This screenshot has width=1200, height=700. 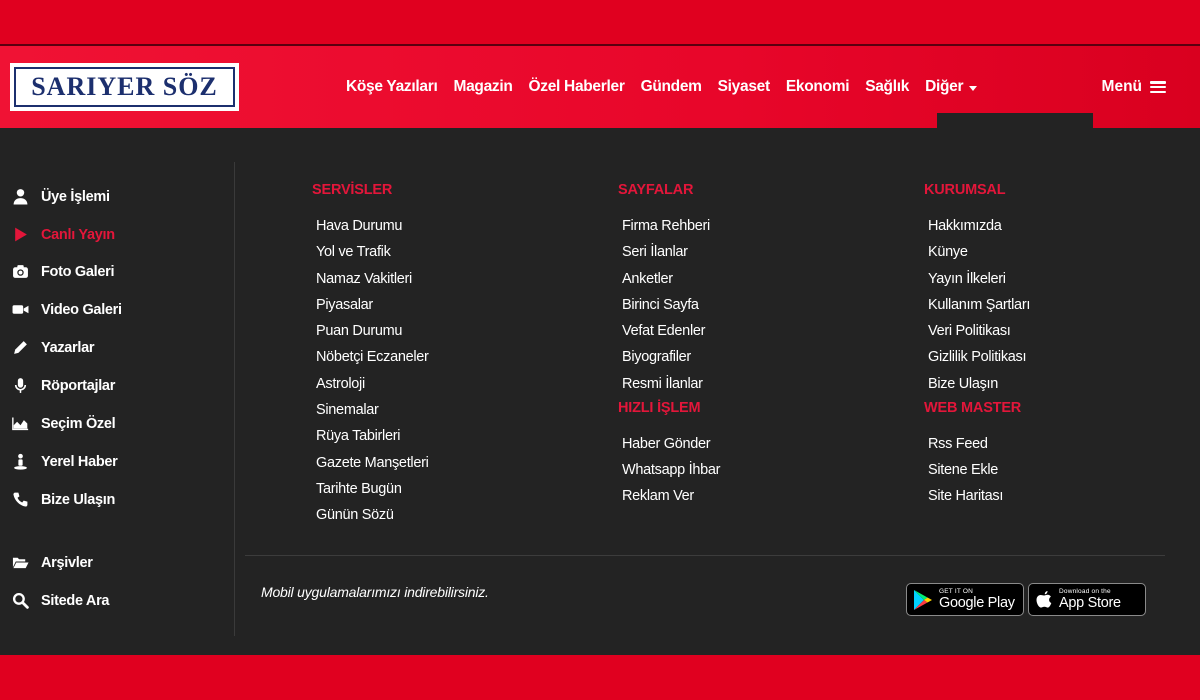 I want to click on google-play-big-text: Google Play, so click(x=977, y=603).